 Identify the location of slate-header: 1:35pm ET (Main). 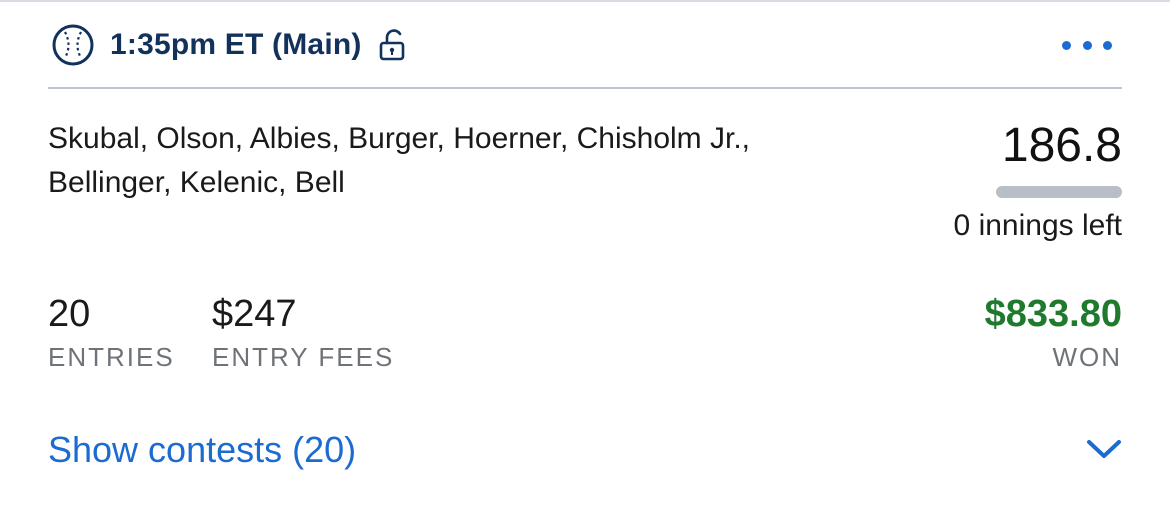
(585, 45).